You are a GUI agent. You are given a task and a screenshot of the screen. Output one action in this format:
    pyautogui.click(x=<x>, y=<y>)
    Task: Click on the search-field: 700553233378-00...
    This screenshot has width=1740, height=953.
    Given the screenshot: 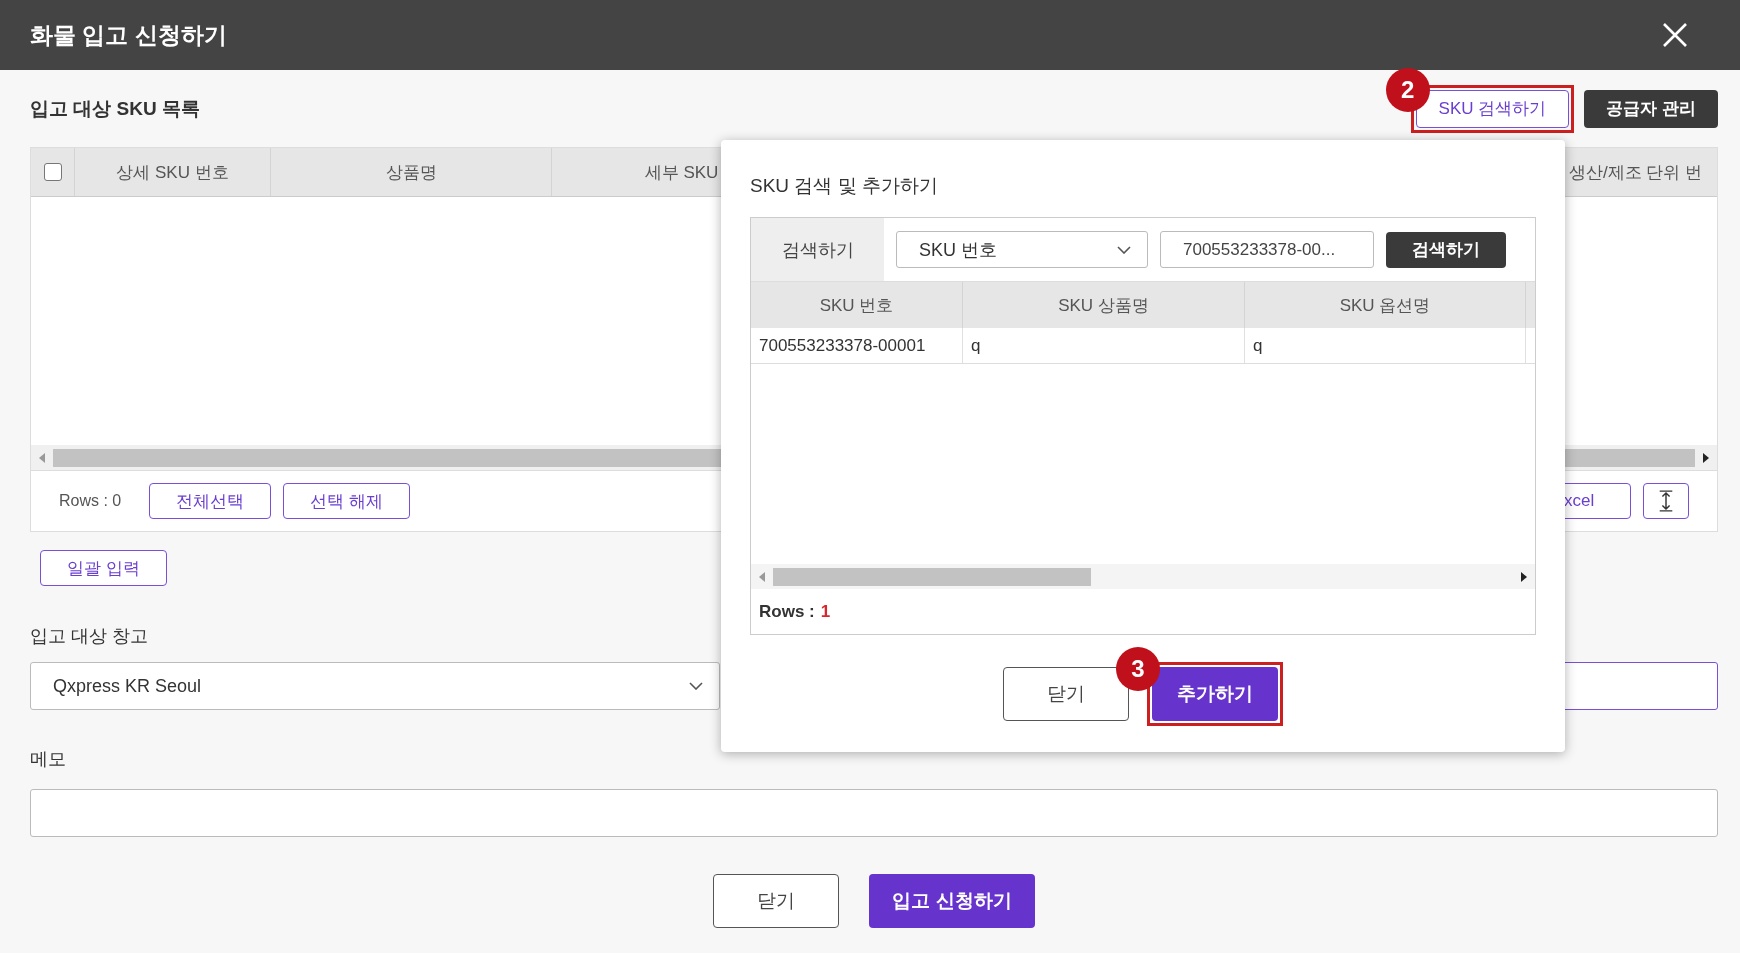 What is the action you would take?
    pyautogui.click(x=1267, y=249)
    